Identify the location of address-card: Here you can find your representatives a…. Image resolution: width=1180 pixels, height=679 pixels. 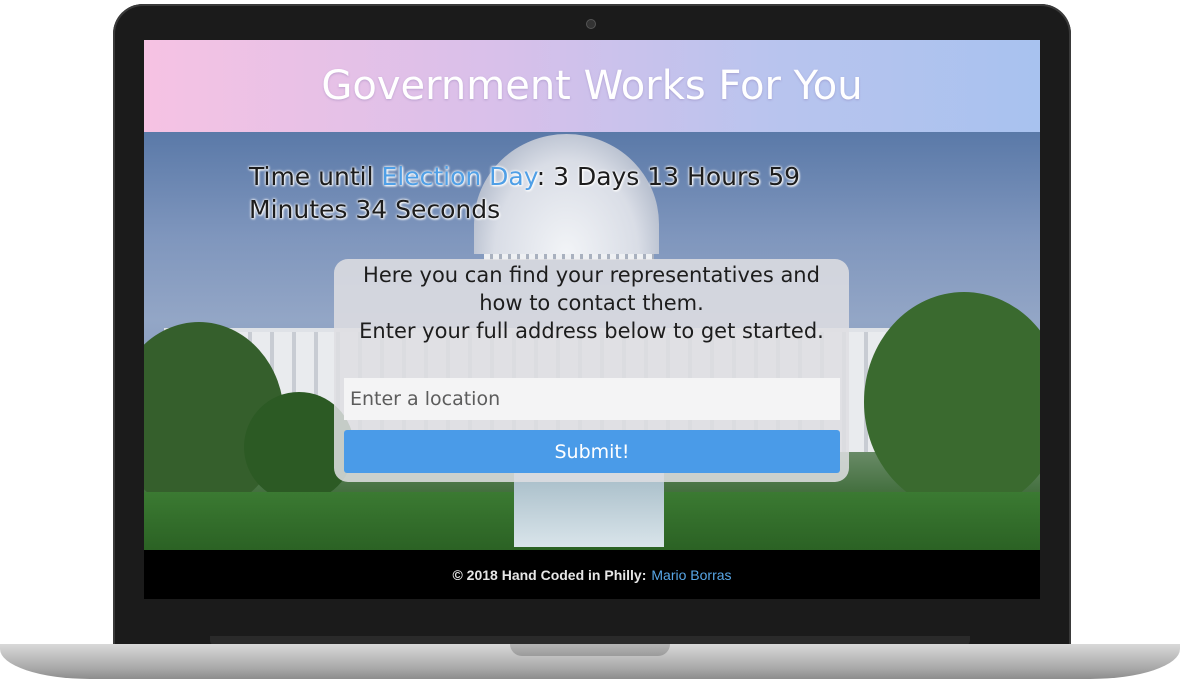
(591, 370).